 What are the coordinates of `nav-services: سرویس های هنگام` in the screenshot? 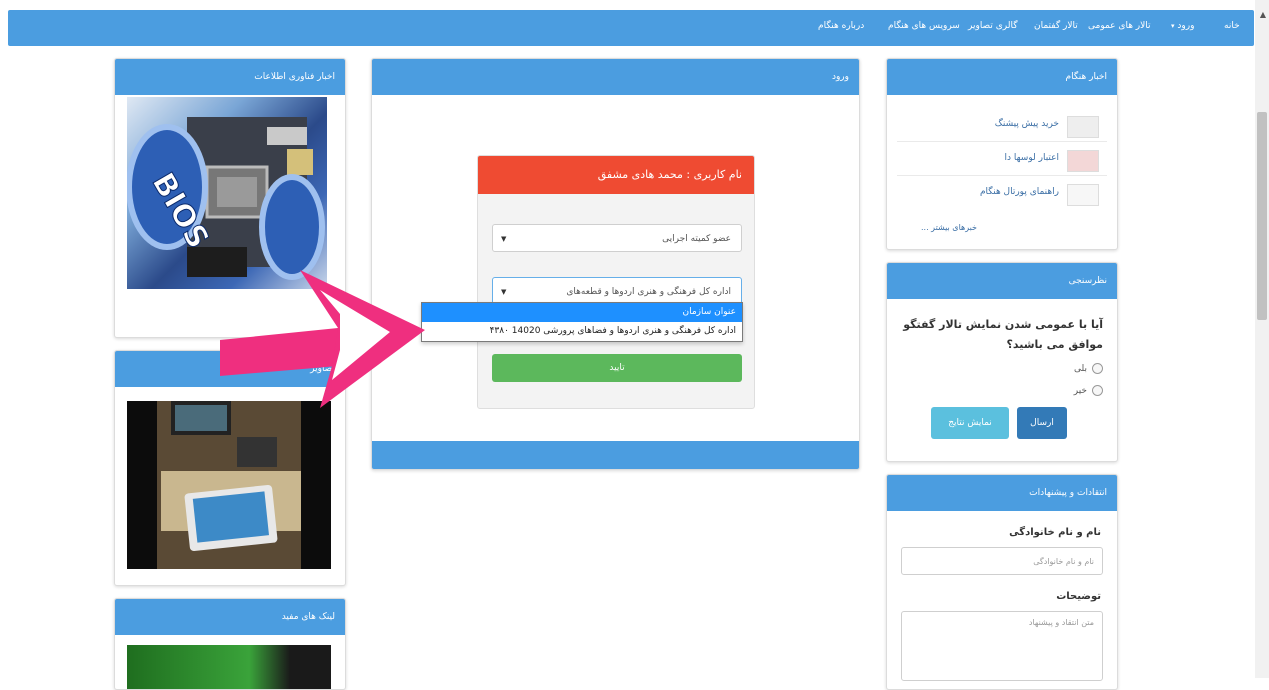 It's located at (924, 26).